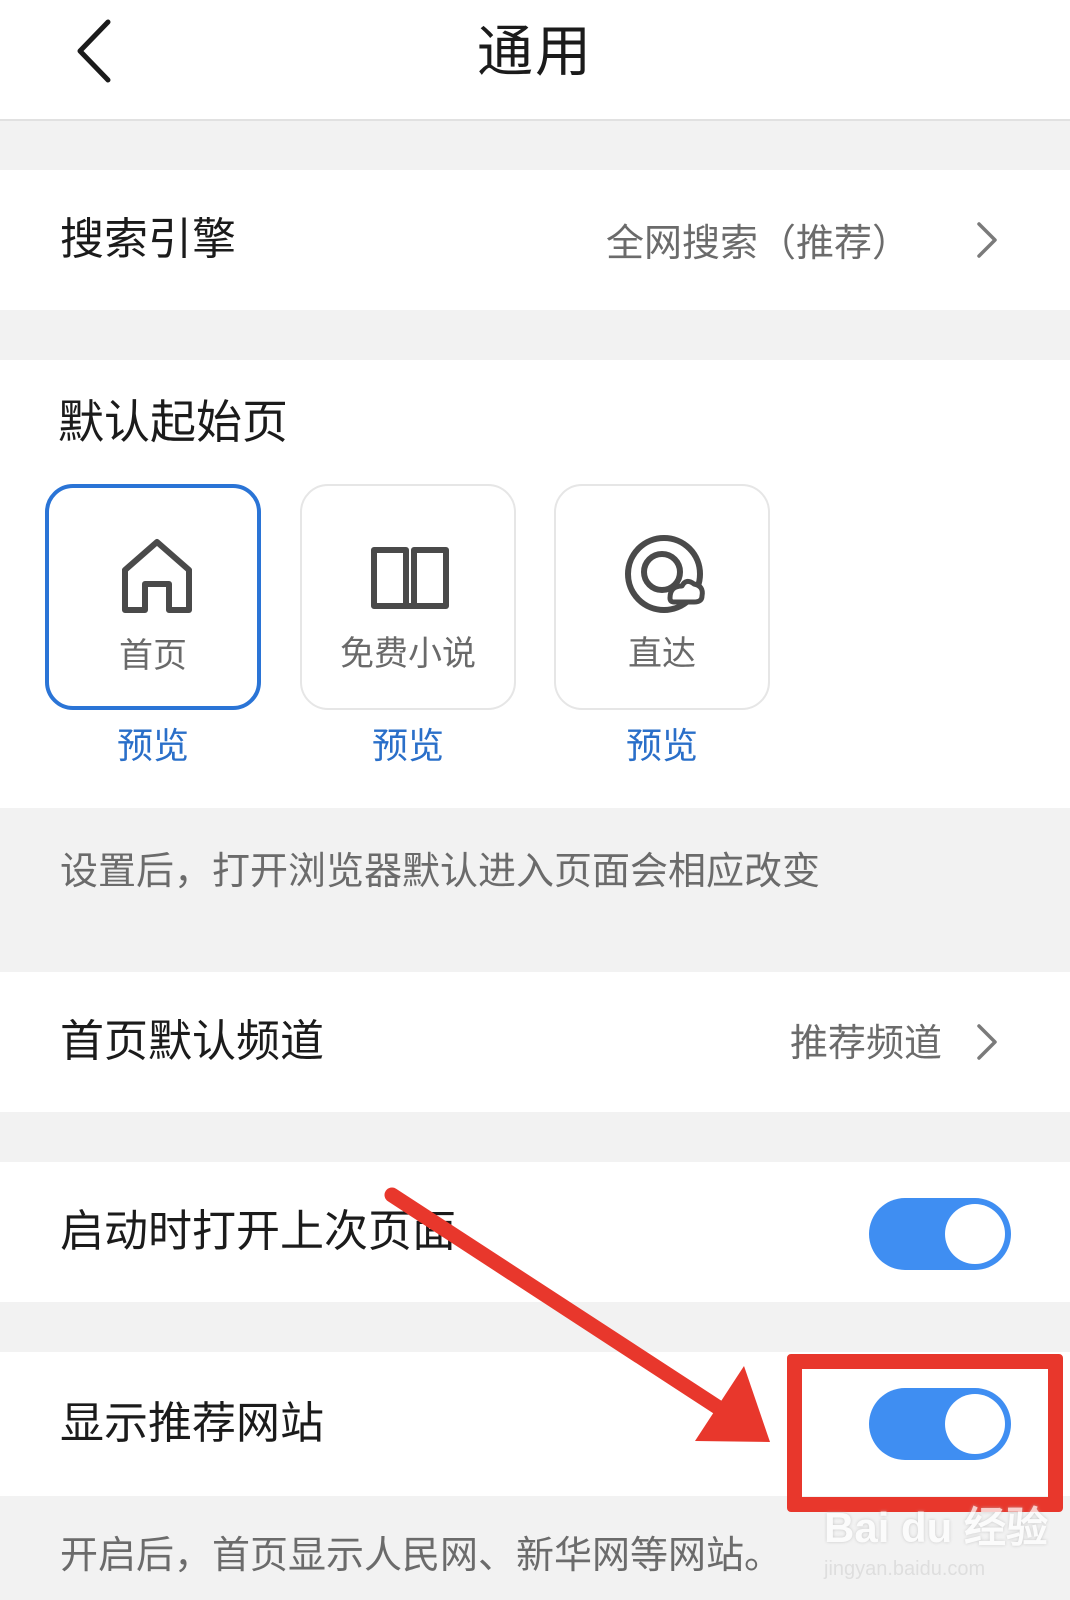 The width and height of the screenshot is (1070, 1600). Describe the element at coordinates (865, 1043) in the screenshot. I see `home-channel-value: 推荐频道` at that location.